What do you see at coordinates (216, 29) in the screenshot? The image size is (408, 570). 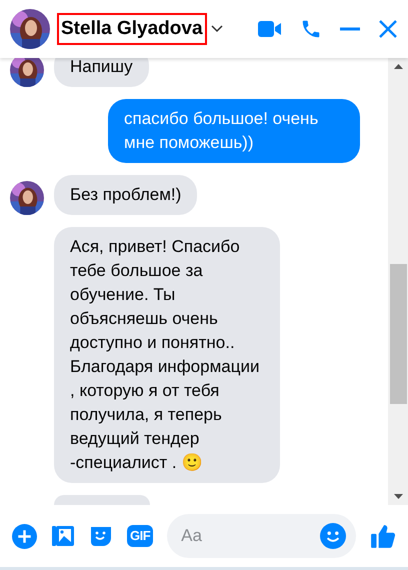 I see `chevron-down-icon` at bounding box center [216, 29].